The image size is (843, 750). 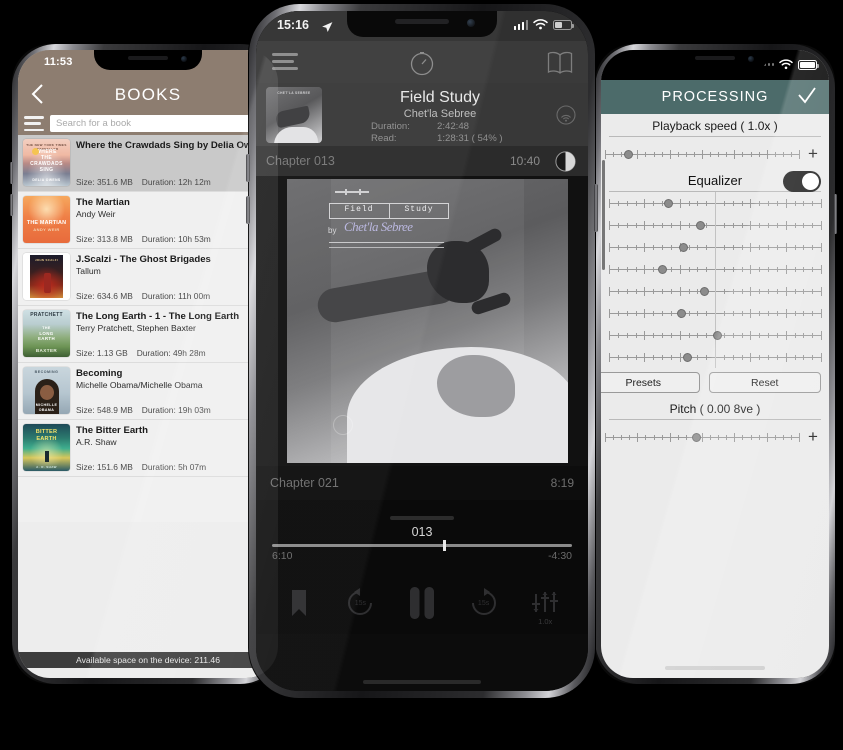 I want to click on notch-center, so click(x=422, y=24).